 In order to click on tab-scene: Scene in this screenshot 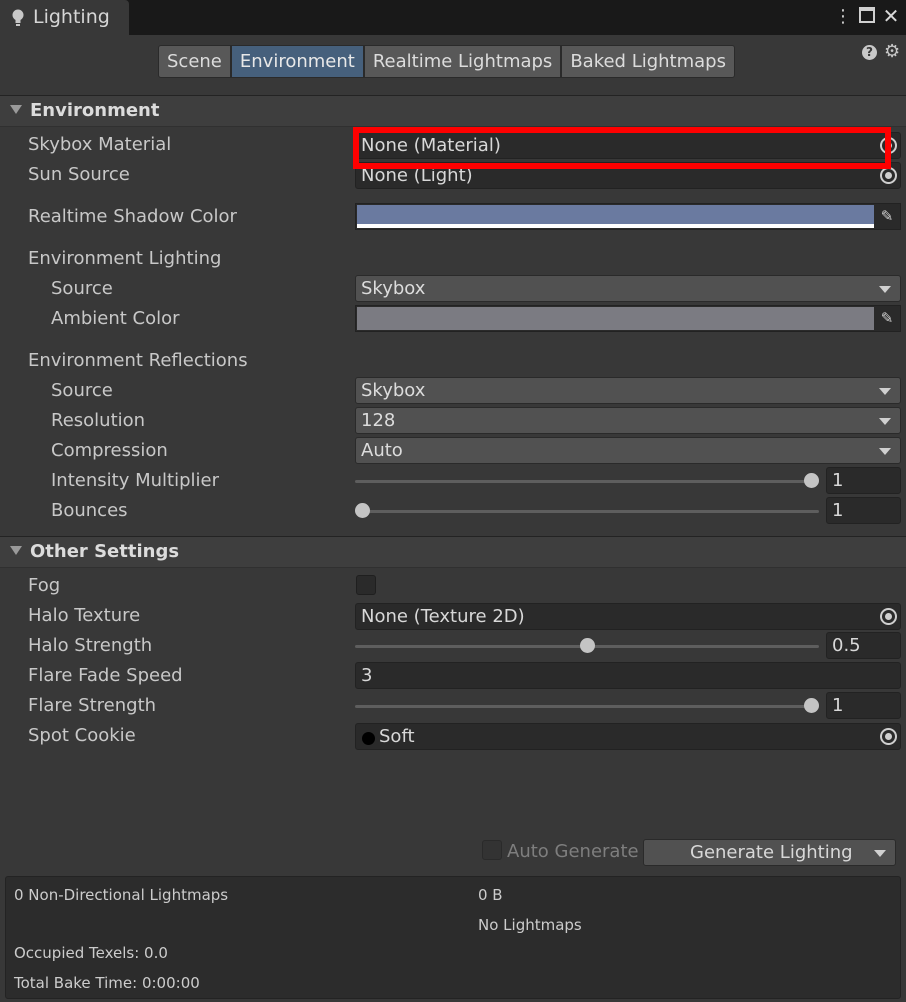, I will do `click(194, 61)`.